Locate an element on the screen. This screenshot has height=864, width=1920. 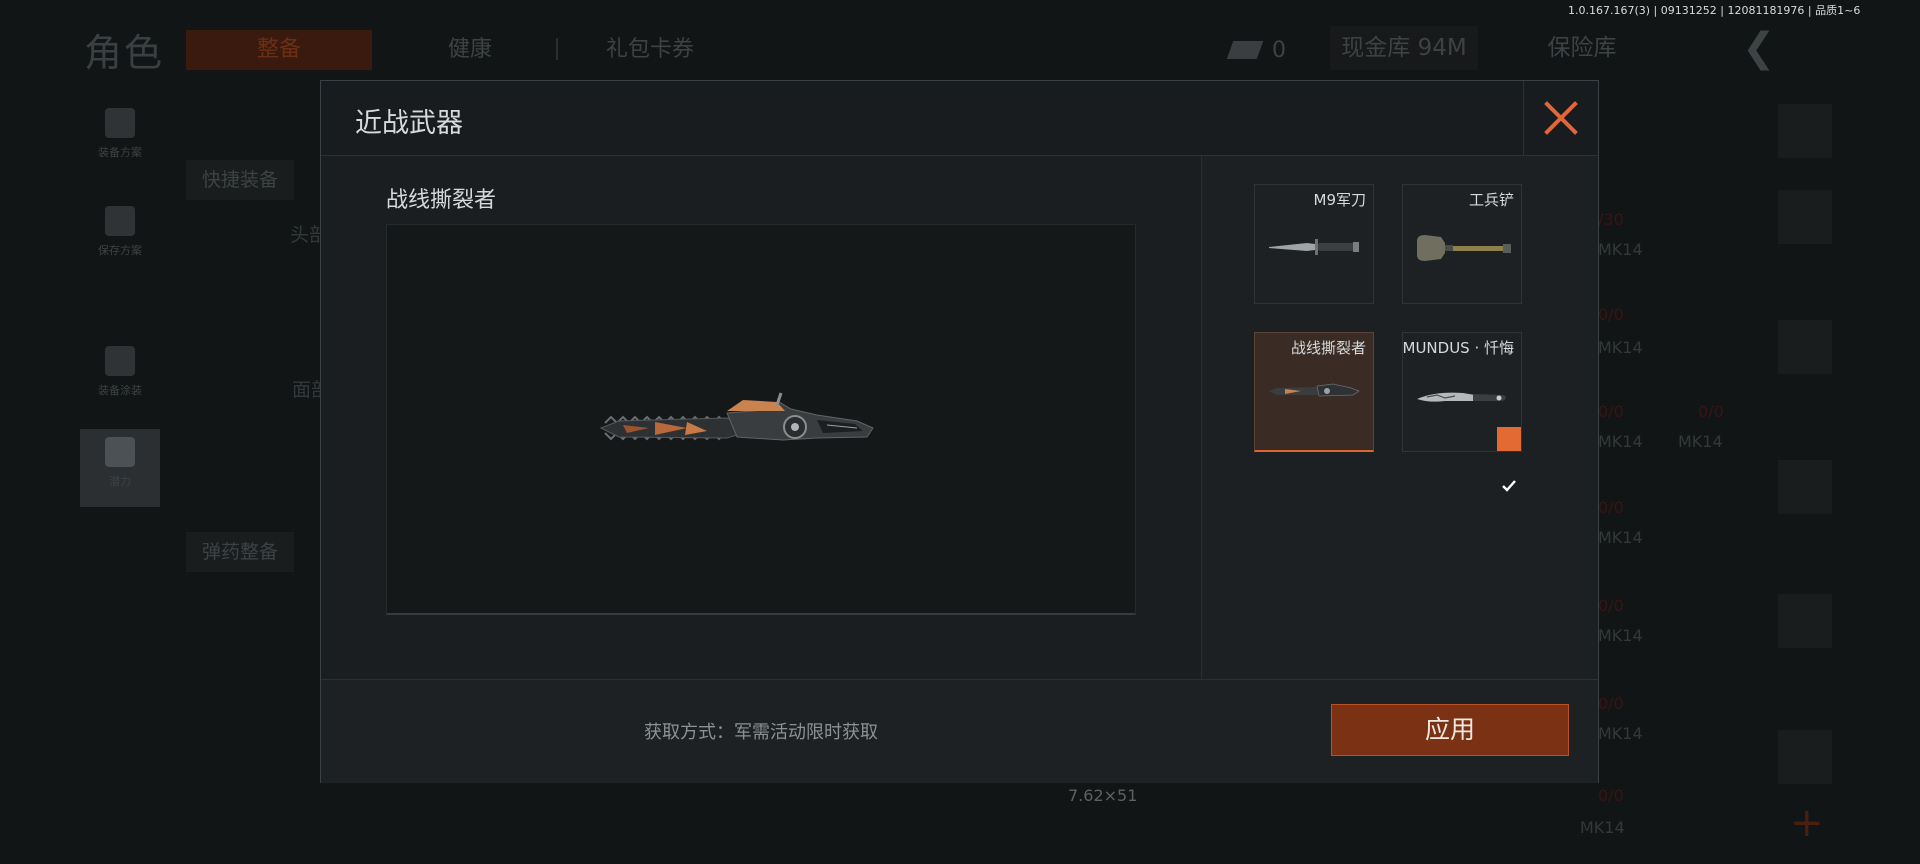
back-arrow-icon: ❮ is located at coordinates (1759, 48).